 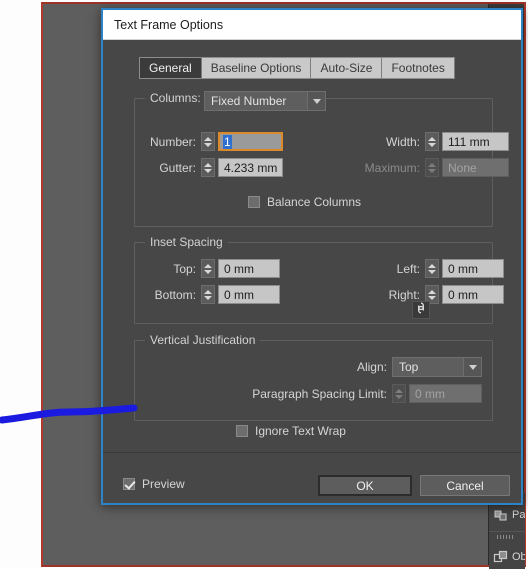 What do you see at coordinates (256, 68) in the screenshot?
I see `tab-baseline-options: Baseline Options` at bounding box center [256, 68].